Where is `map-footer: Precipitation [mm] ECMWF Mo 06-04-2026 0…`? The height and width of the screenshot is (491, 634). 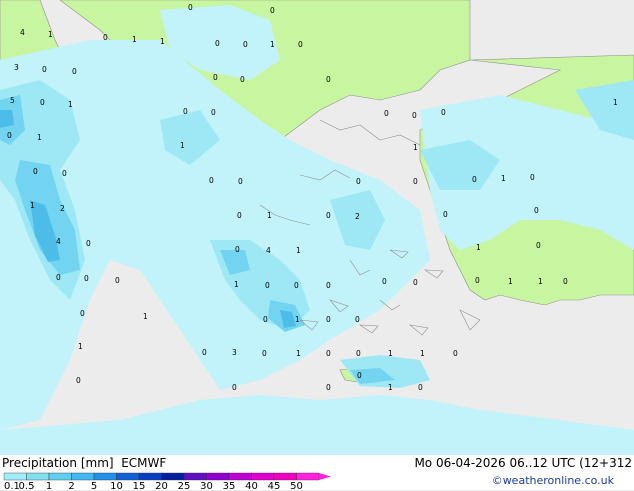 map-footer: Precipitation [mm] ECMWF Mo 06-04-2026 0… is located at coordinates (317, 473).